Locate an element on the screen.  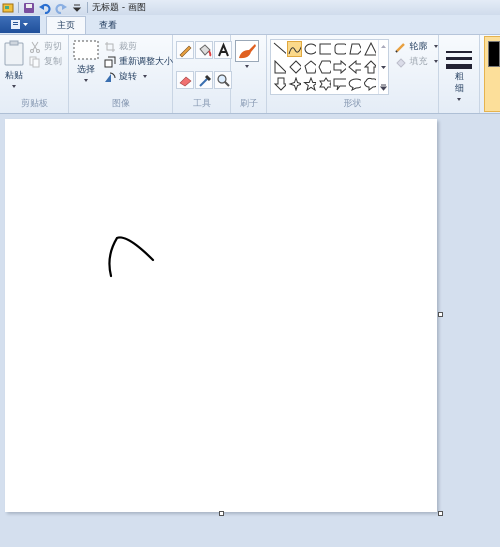
pentagon-shape-icon is located at coordinates (309, 66).